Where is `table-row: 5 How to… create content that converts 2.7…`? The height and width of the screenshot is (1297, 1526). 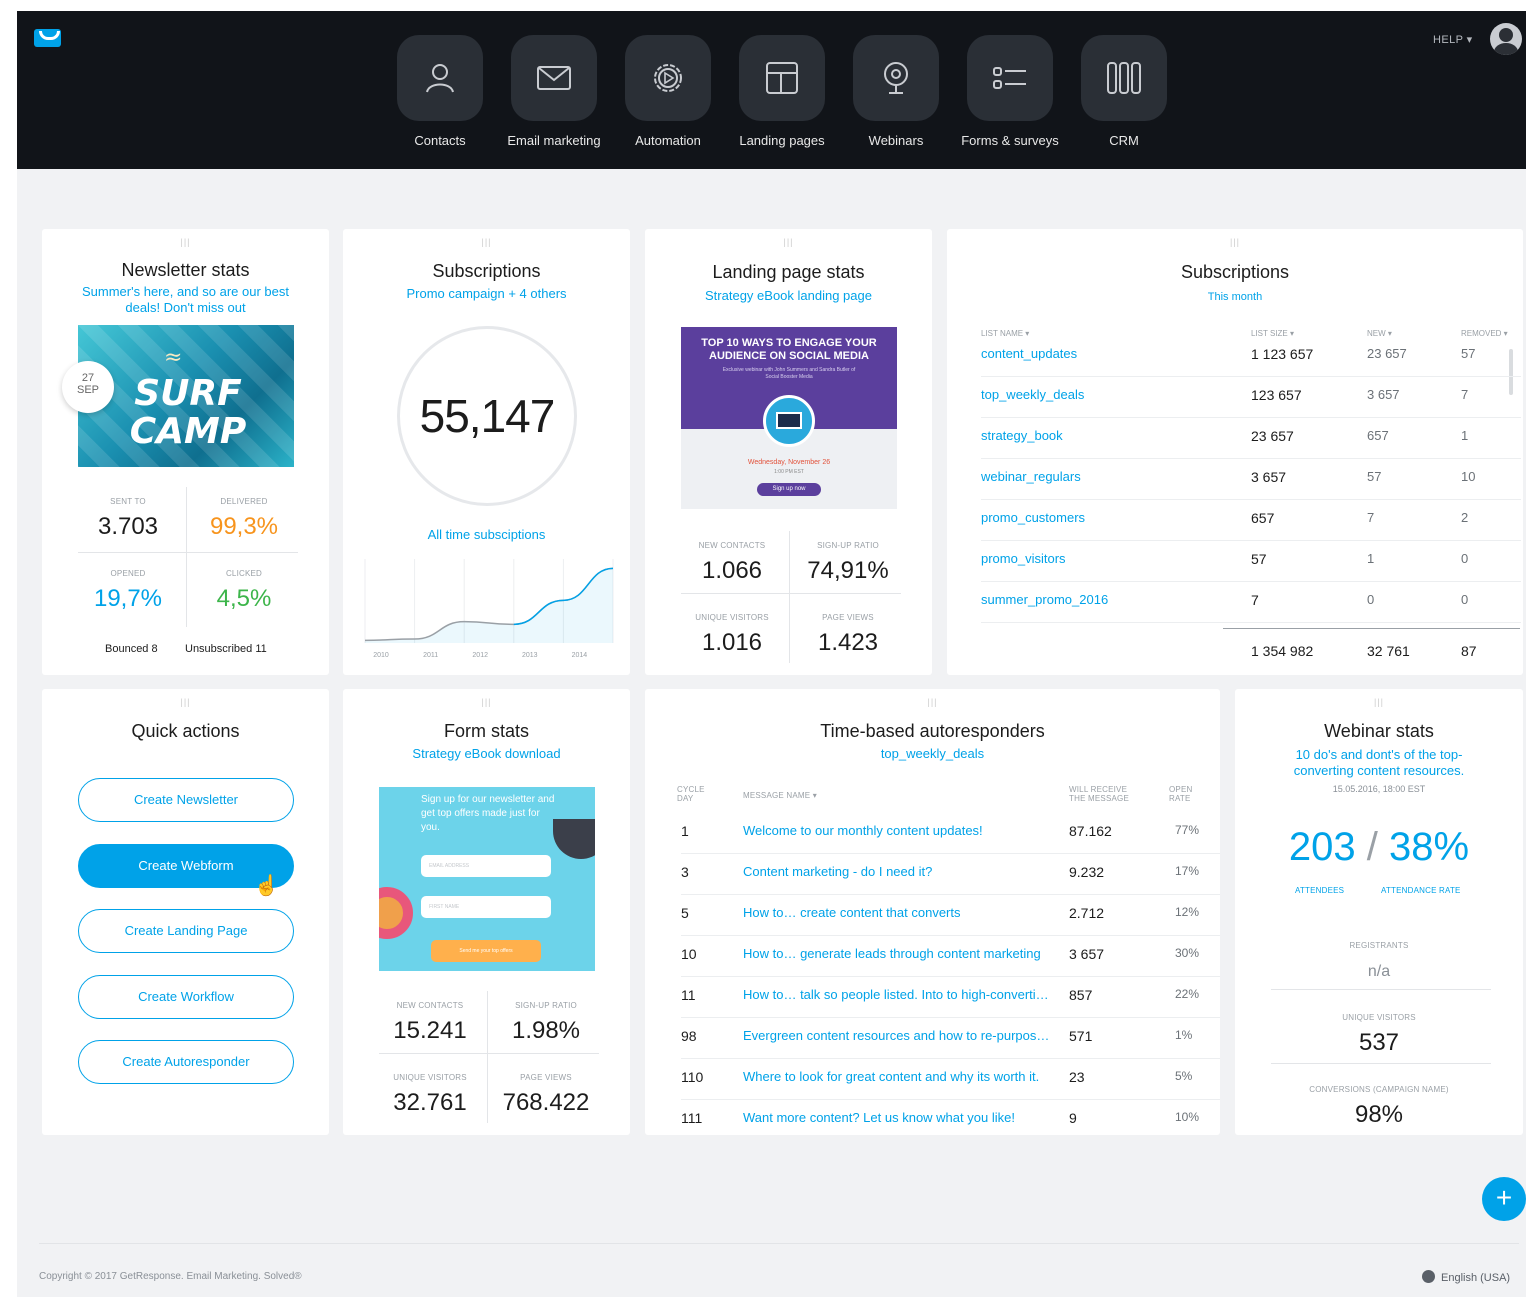 table-row: 5 How to… create content that converts 2.7… is located at coordinates (950, 915).